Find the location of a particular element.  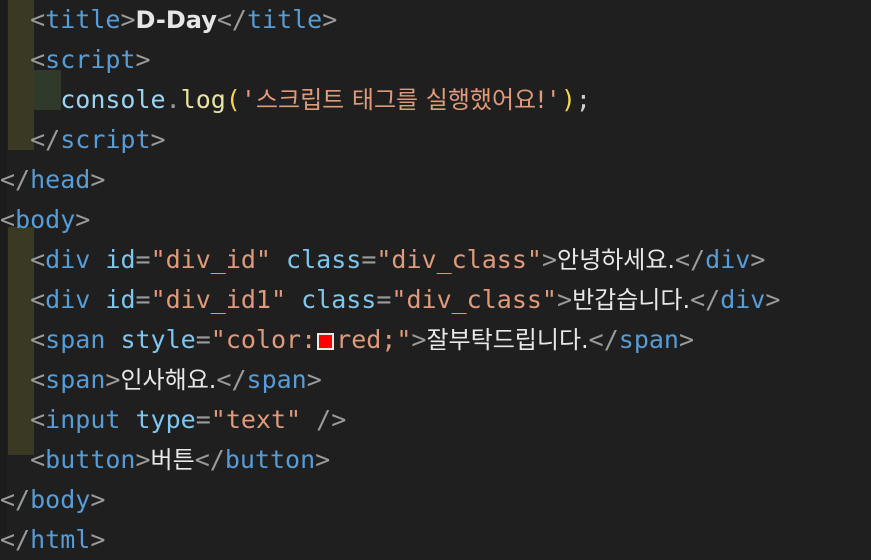

code-line: <body> is located at coordinates (435, 220).